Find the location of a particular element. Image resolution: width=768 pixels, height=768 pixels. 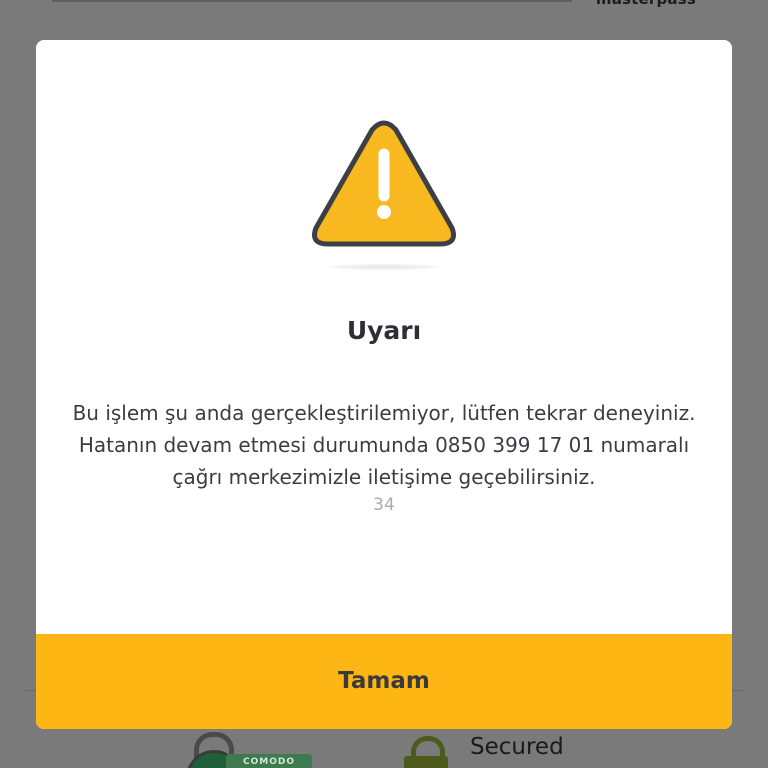

ok-button: Tamam is located at coordinates (384, 681).